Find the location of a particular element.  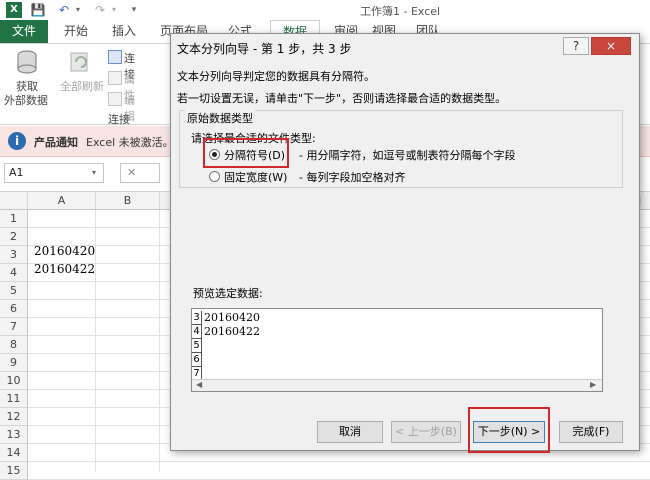

next-button: 下一步(N) > is located at coordinates (509, 432).